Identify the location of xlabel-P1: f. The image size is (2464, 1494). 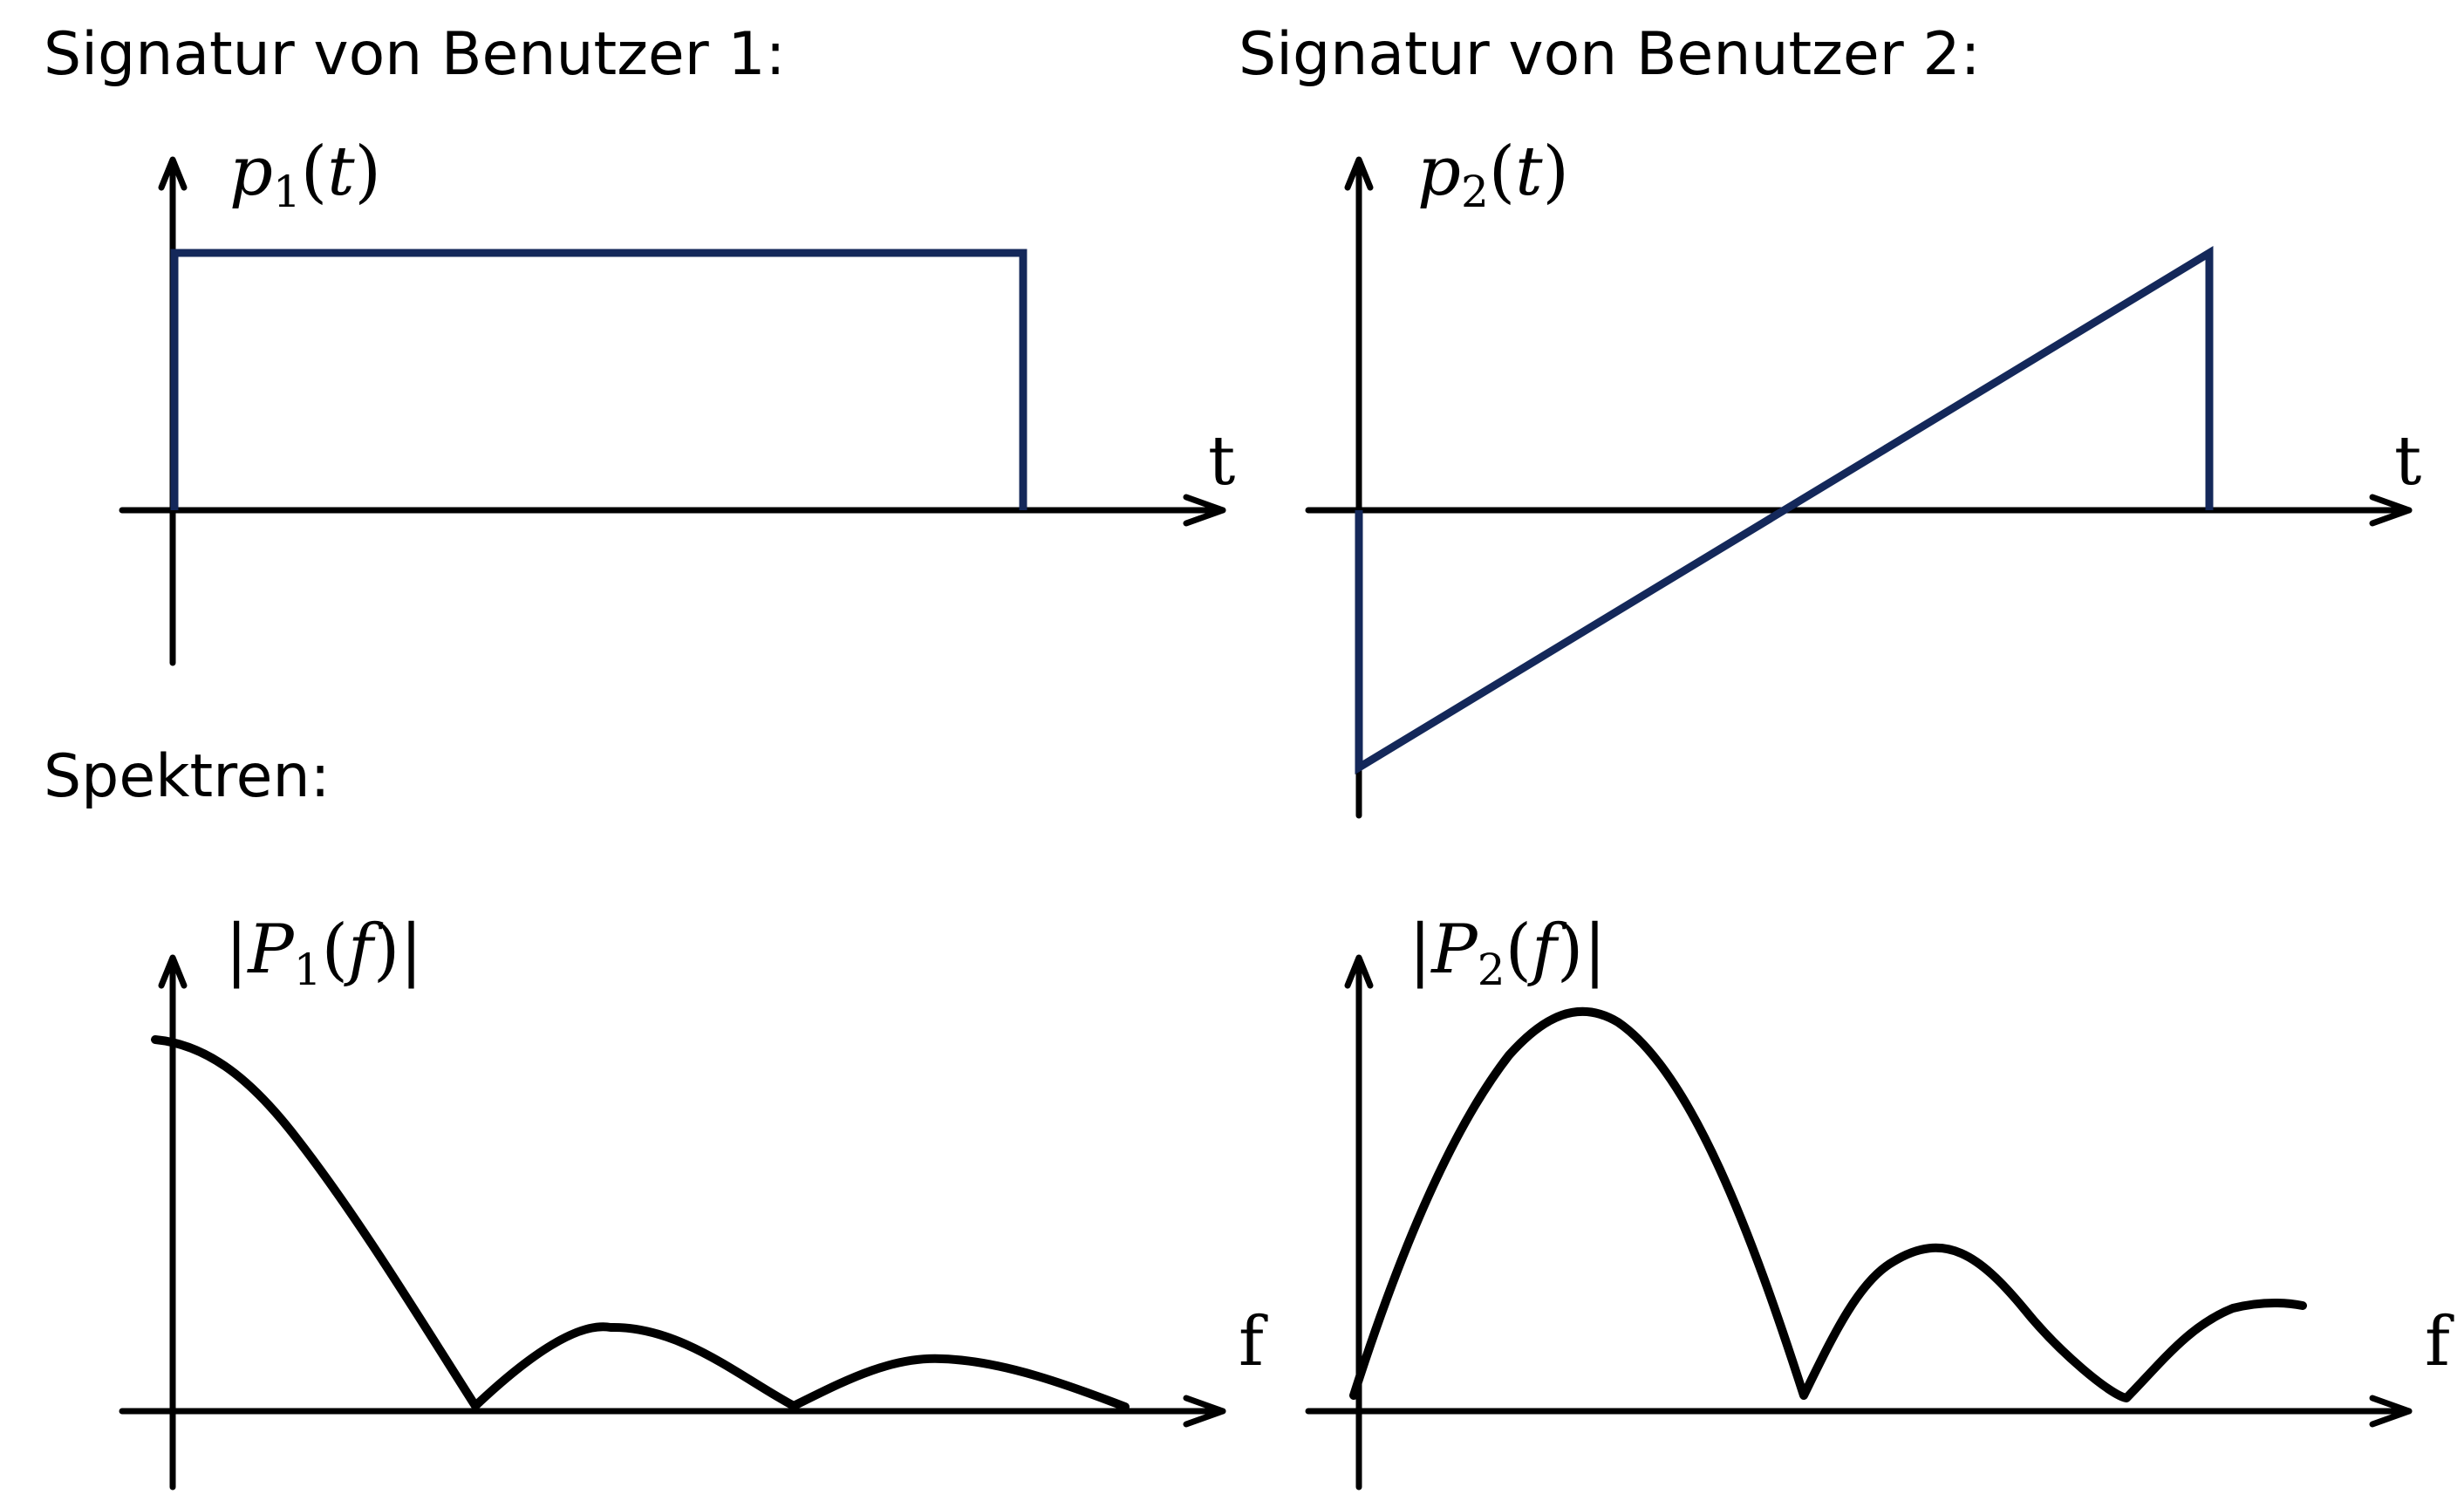
(1253, 1342).